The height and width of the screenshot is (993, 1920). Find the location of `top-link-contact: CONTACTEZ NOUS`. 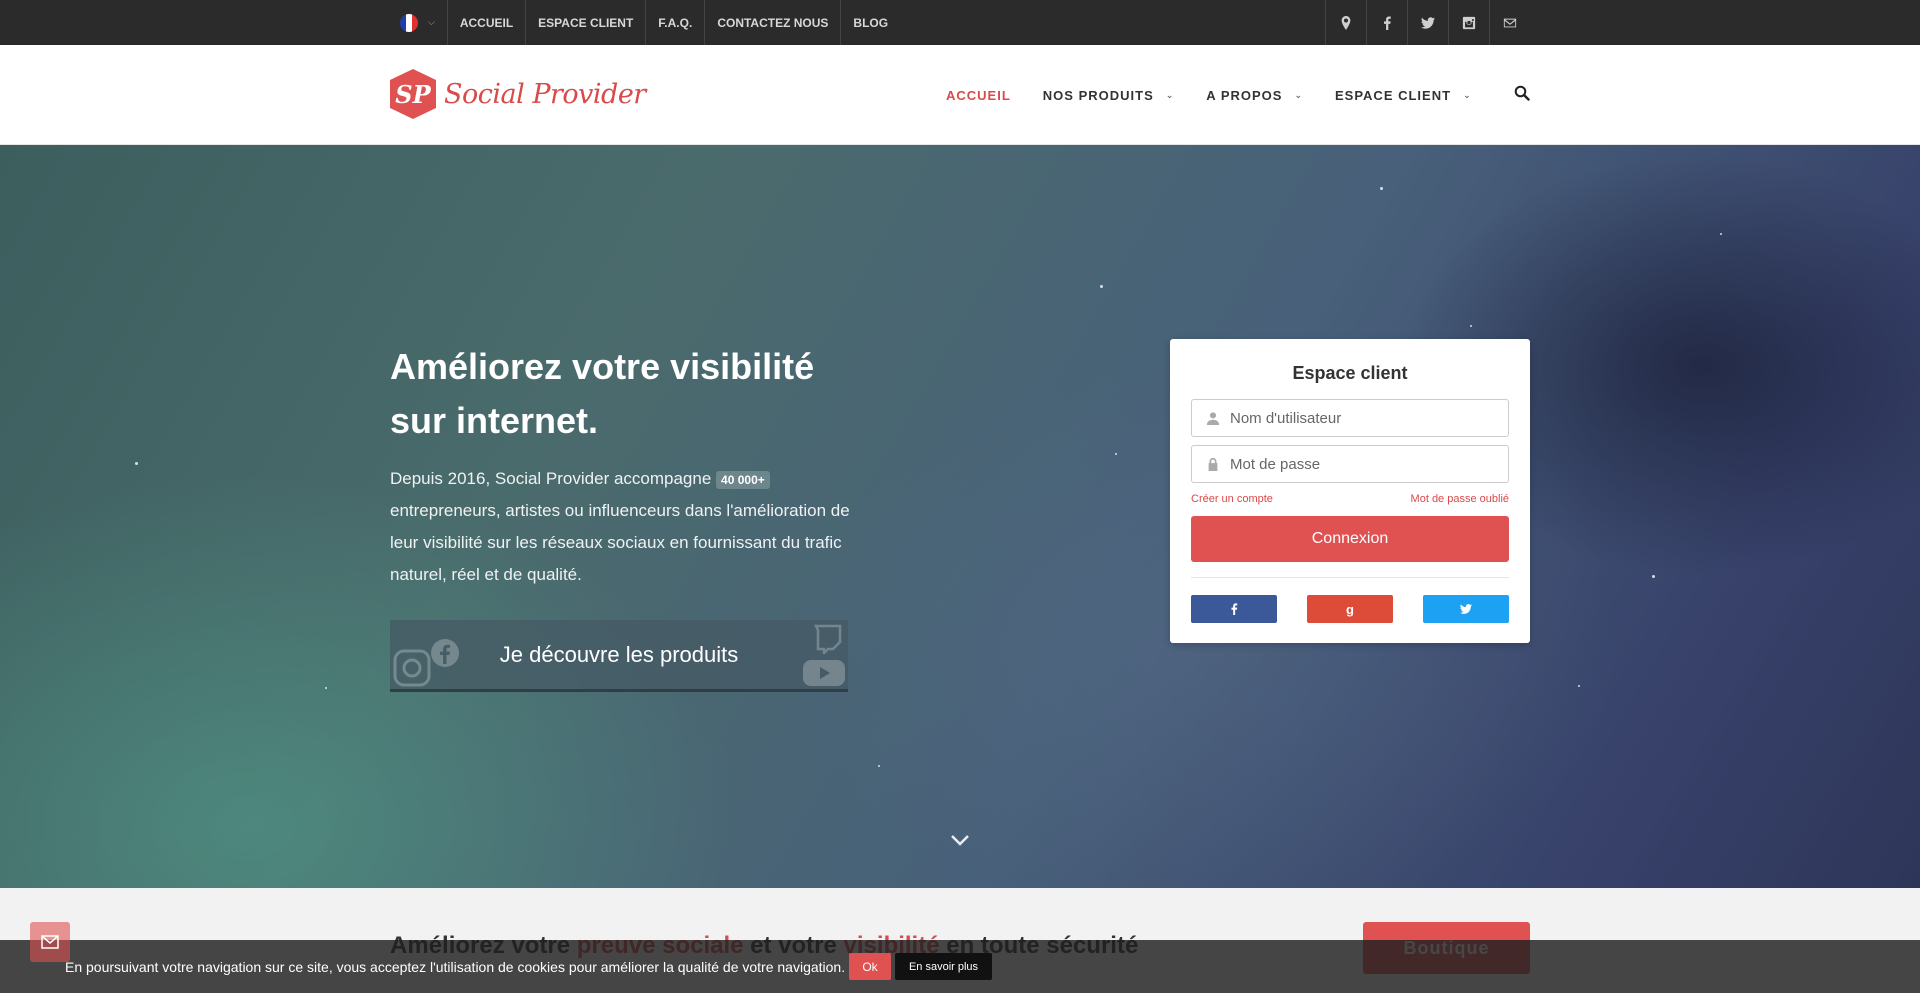

top-link-contact: CONTACTEZ NOUS is located at coordinates (773, 22).